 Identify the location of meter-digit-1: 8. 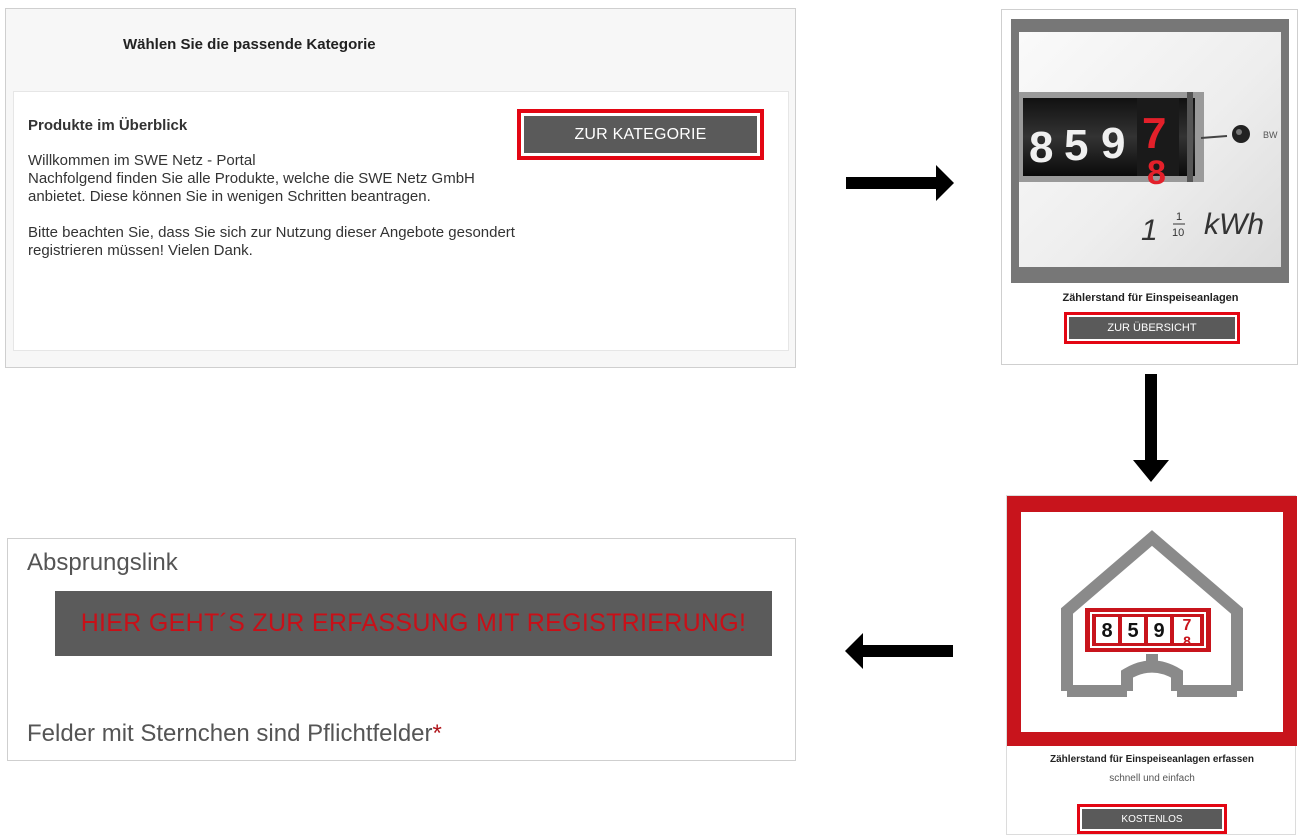
(1041, 147).